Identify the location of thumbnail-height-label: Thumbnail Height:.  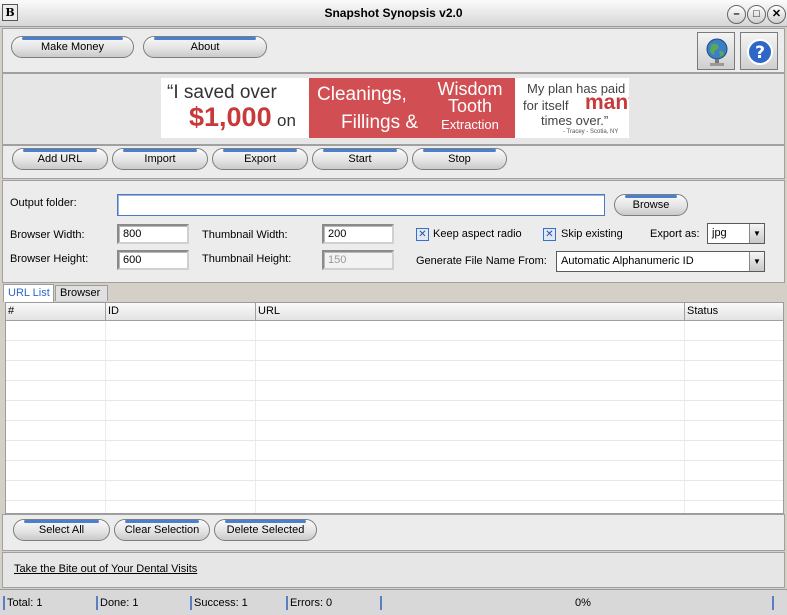
(247, 259).